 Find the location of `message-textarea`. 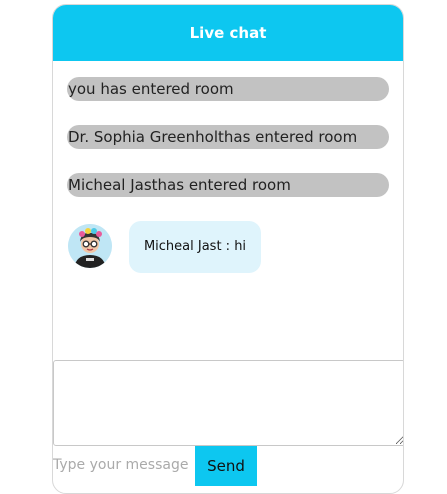

message-textarea is located at coordinates (228, 403).